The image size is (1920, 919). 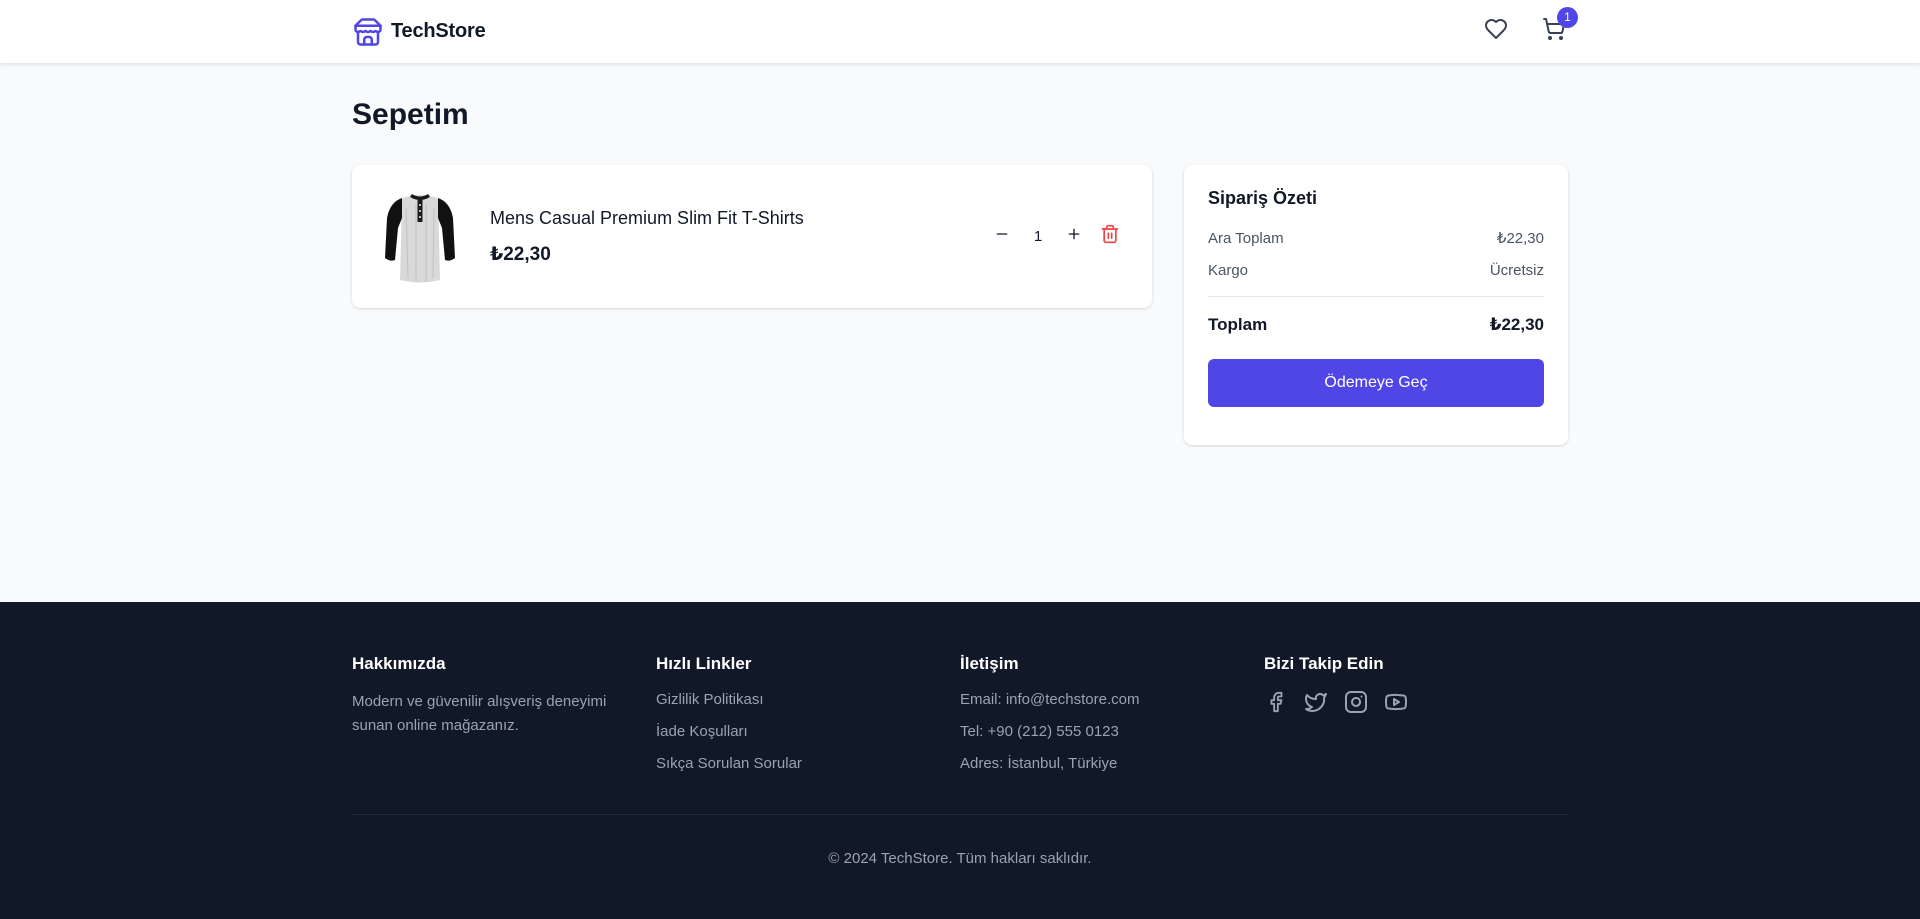 What do you see at coordinates (1228, 270) in the screenshot?
I see `shipping-label: Kargo` at bounding box center [1228, 270].